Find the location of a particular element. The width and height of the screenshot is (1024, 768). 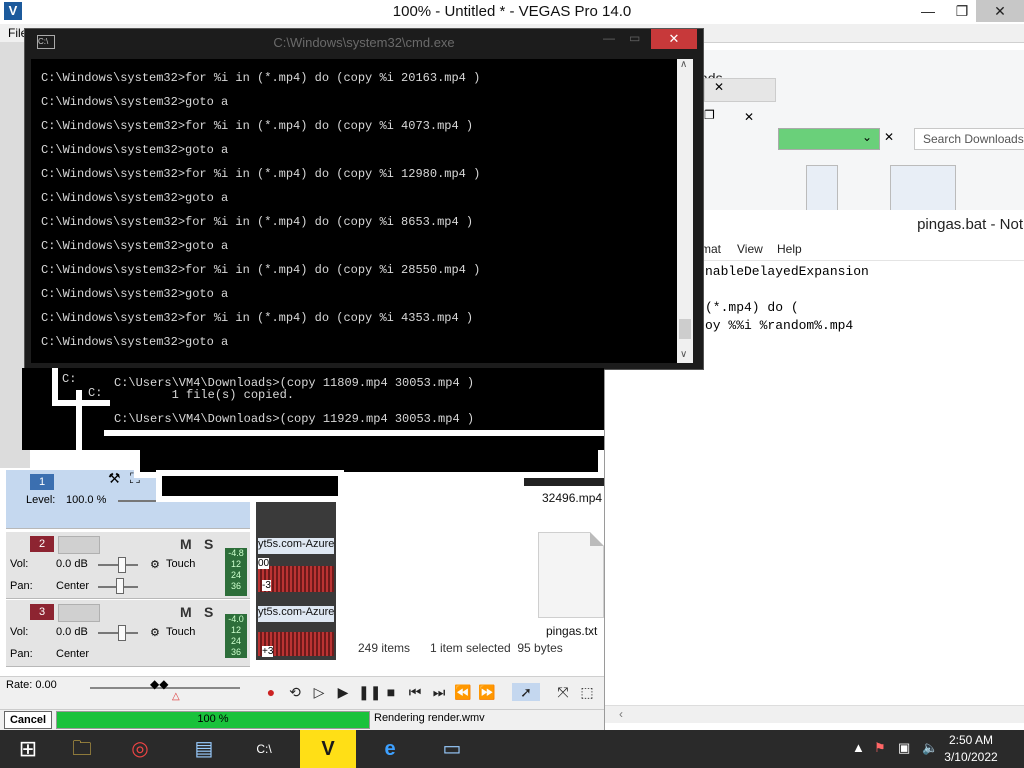

action-center-icon: ⚑ is located at coordinates (880, 748).